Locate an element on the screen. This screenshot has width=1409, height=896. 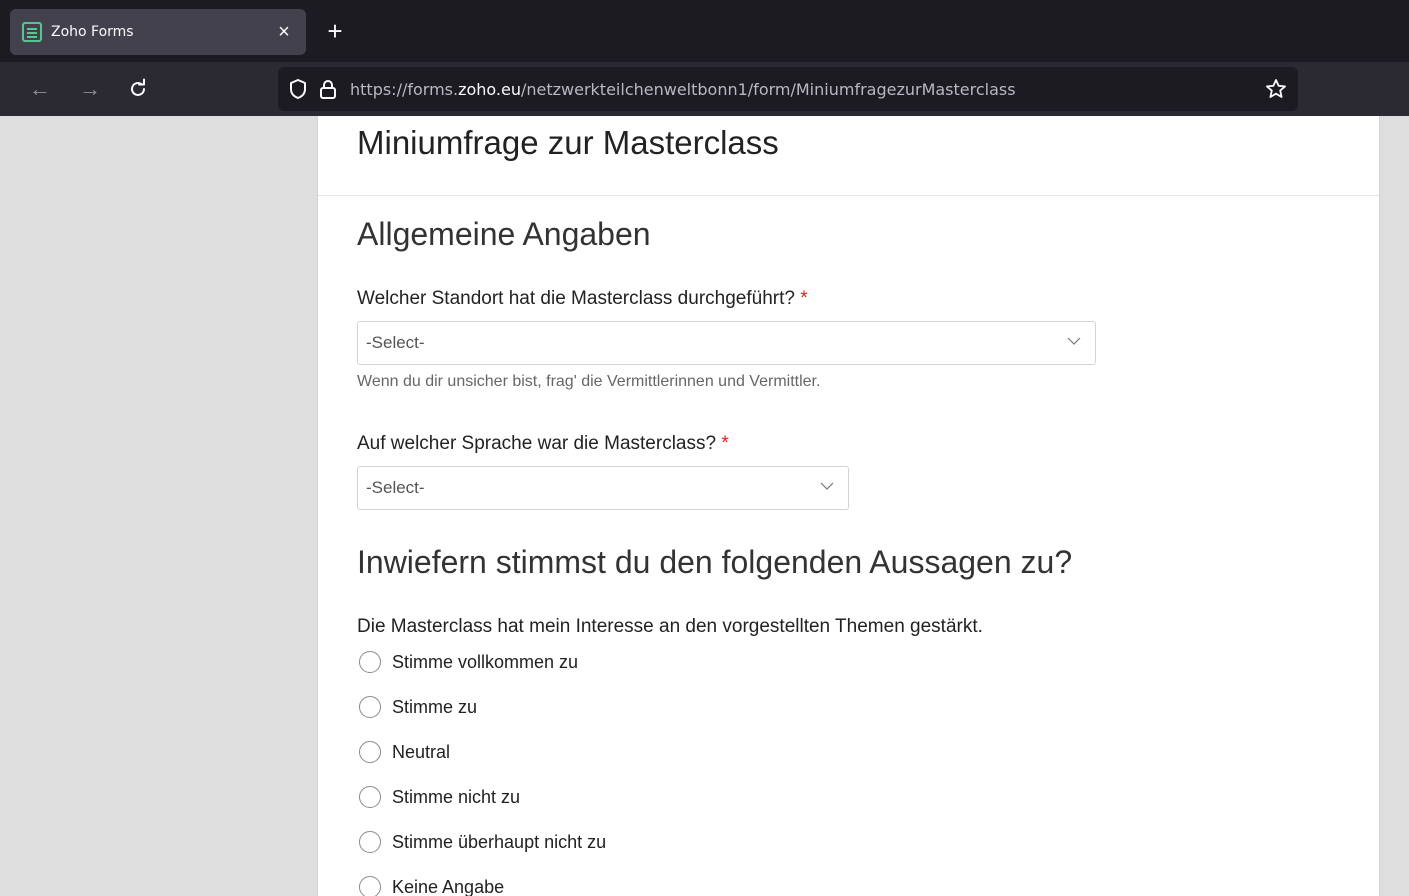
form-header: Miniumfrage zur Masterclass is located at coordinates (848, 156).